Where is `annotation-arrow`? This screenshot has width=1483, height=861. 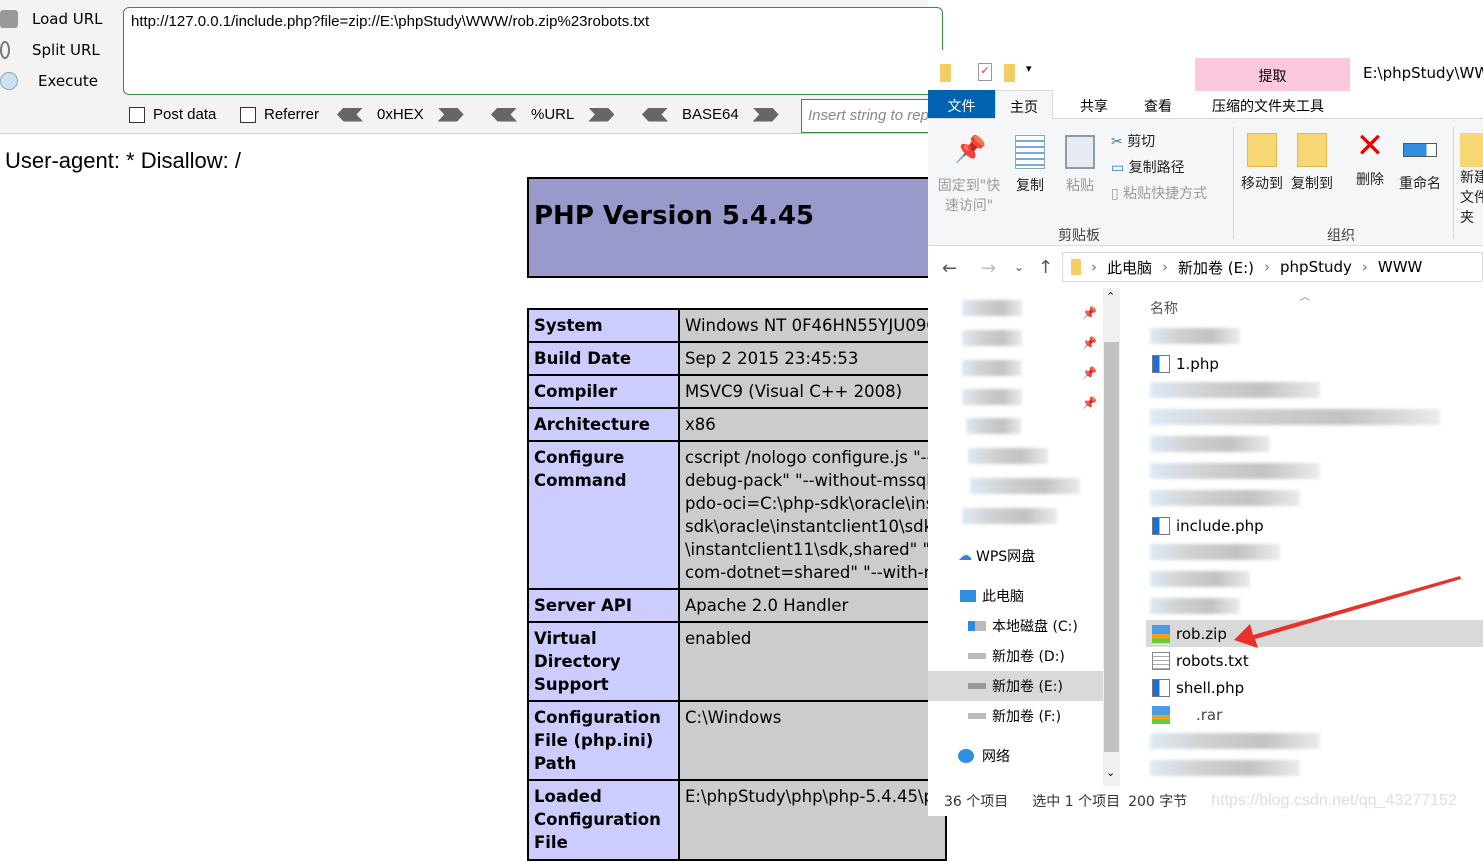 annotation-arrow is located at coordinates (1347, 612).